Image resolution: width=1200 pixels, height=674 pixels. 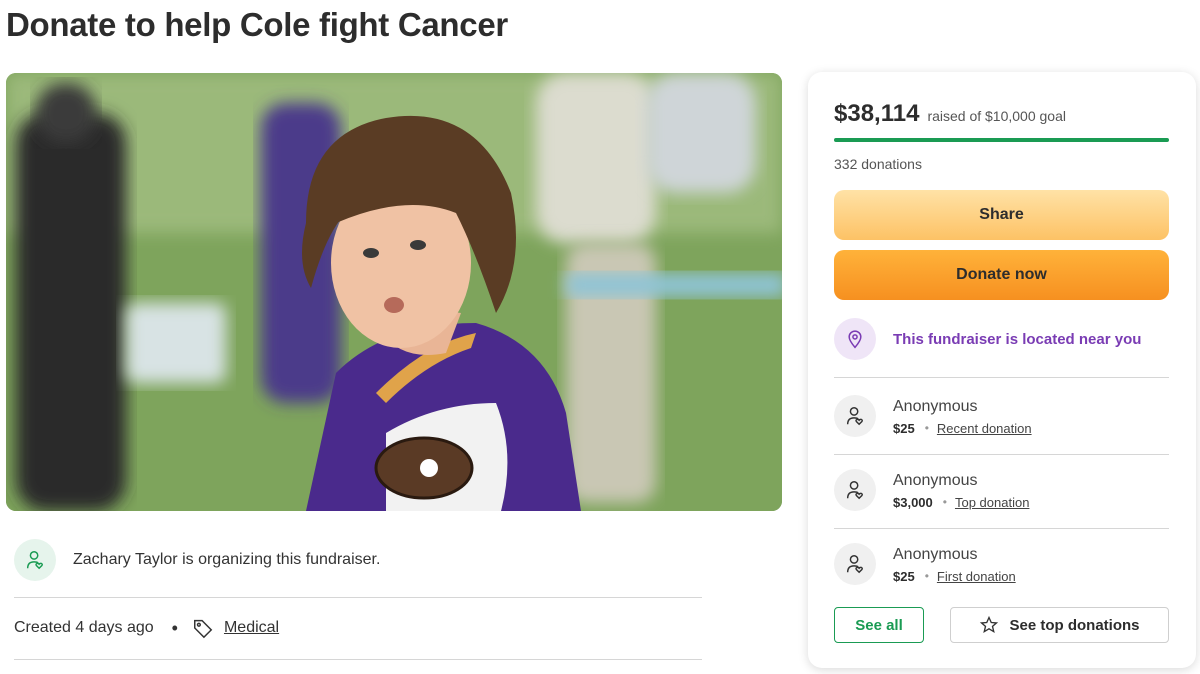 I want to click on progress-bar, so click(x=1001, y=140).